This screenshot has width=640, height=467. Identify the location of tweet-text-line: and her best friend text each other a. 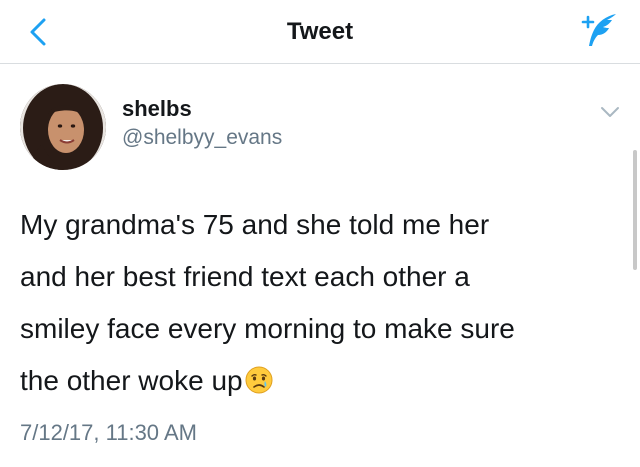
(245, 276).